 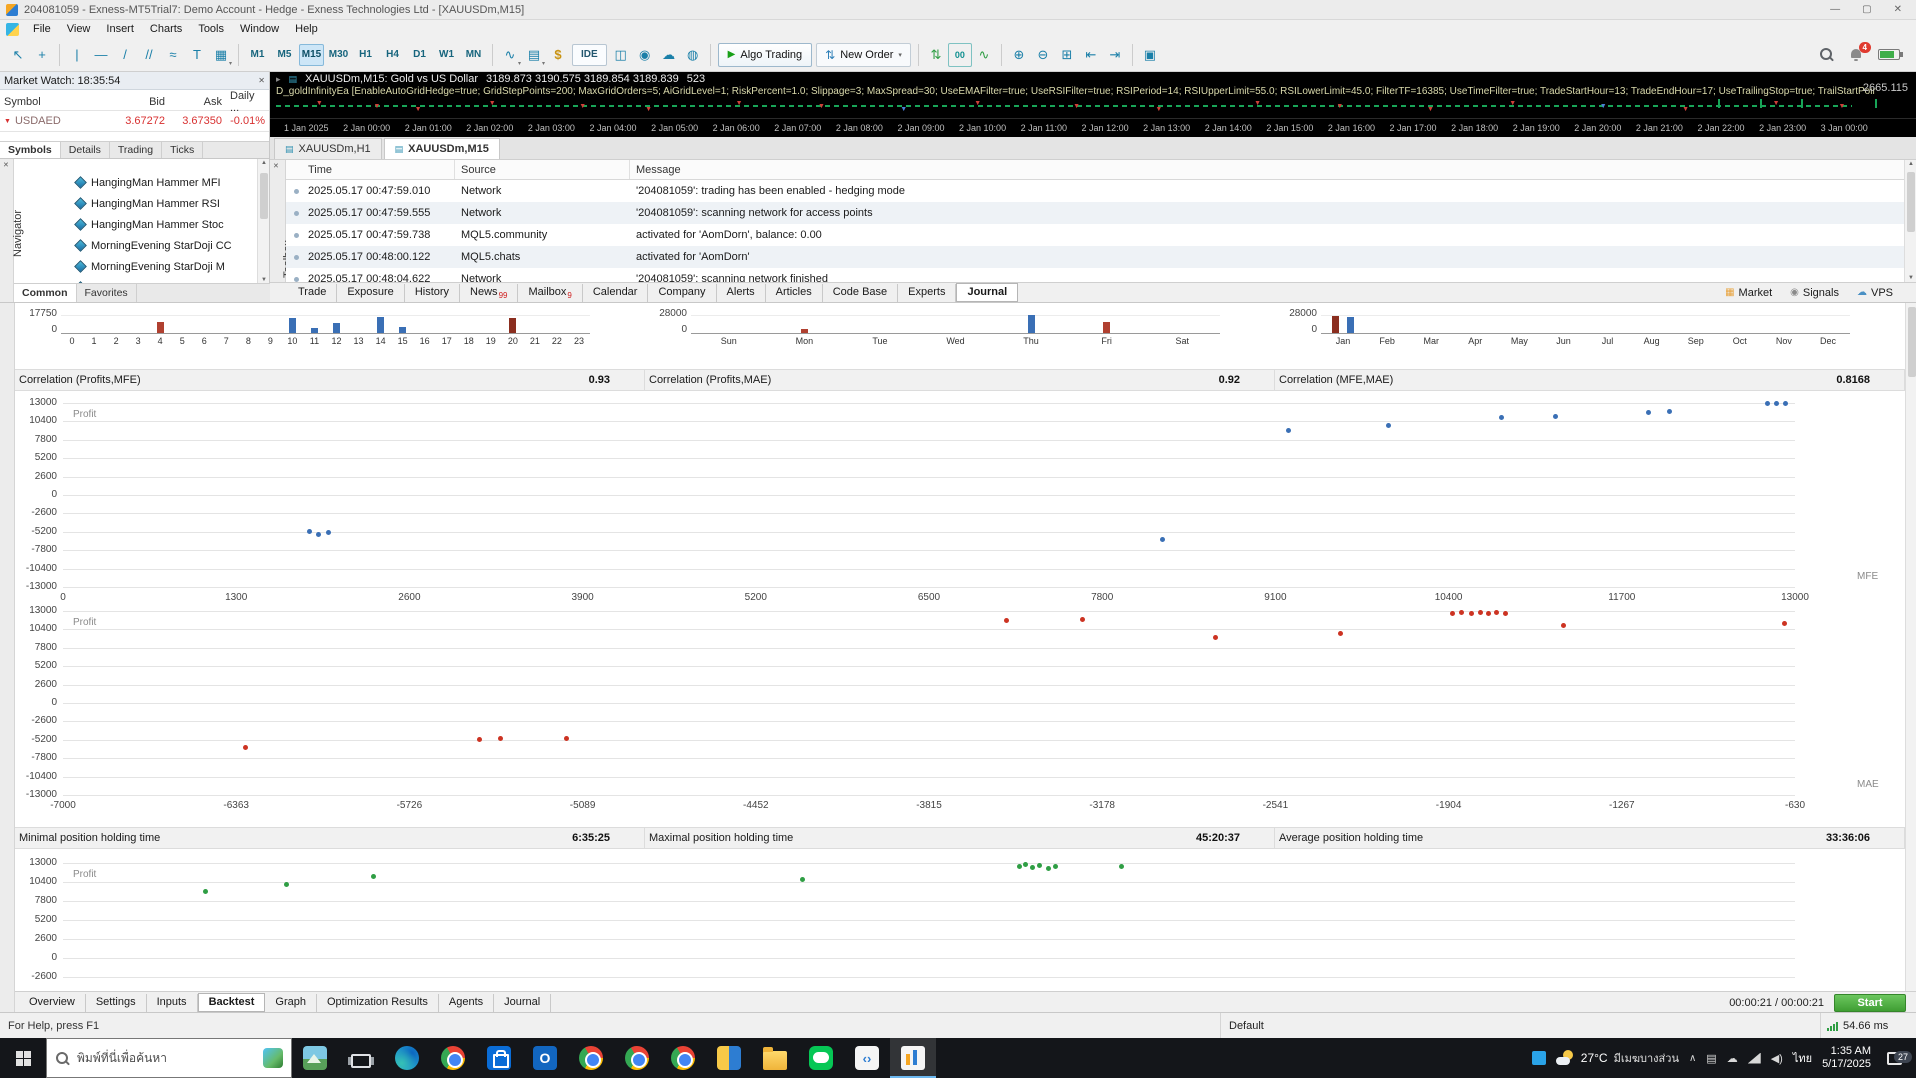 What do you see at coordinates (136, 150) in the screenshot?
I see `market-watch-tab-trading: Trading` at bounding box center [136, 150].